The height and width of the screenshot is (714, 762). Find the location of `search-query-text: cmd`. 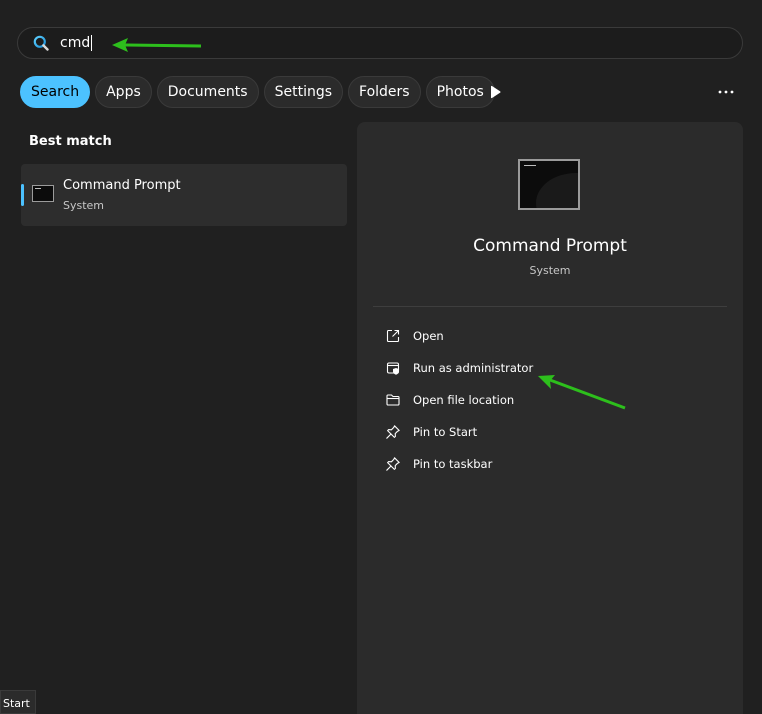

search-query-text: cmd is located at coordinates (75, 43).